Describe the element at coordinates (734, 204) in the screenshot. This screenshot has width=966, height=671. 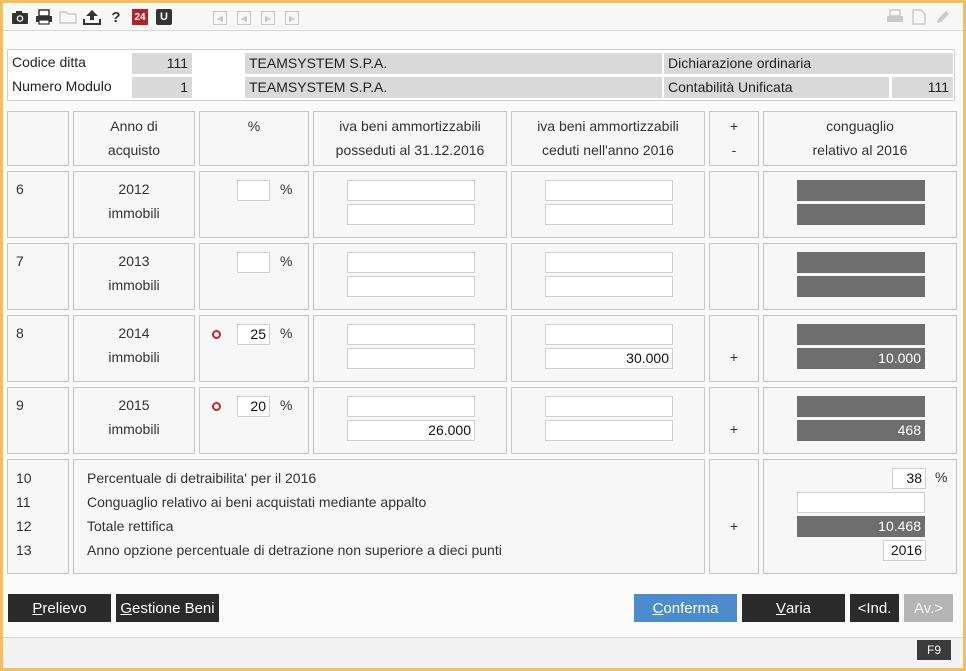
I see `row-6-sign-cell` at that location.